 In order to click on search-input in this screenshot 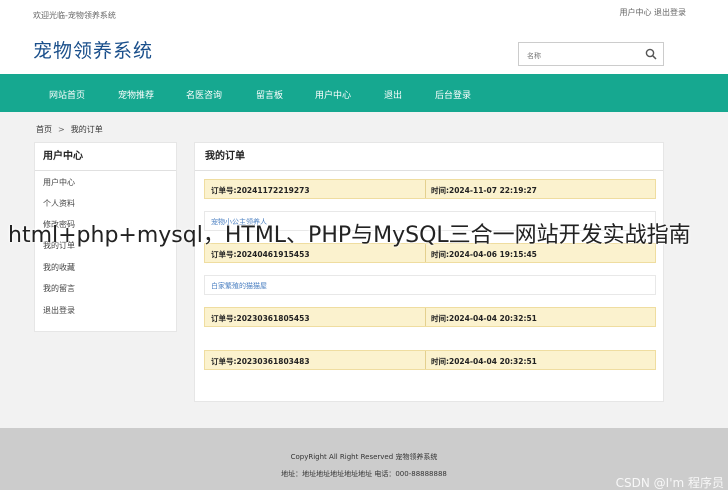, I will do `click(579, 56)`.